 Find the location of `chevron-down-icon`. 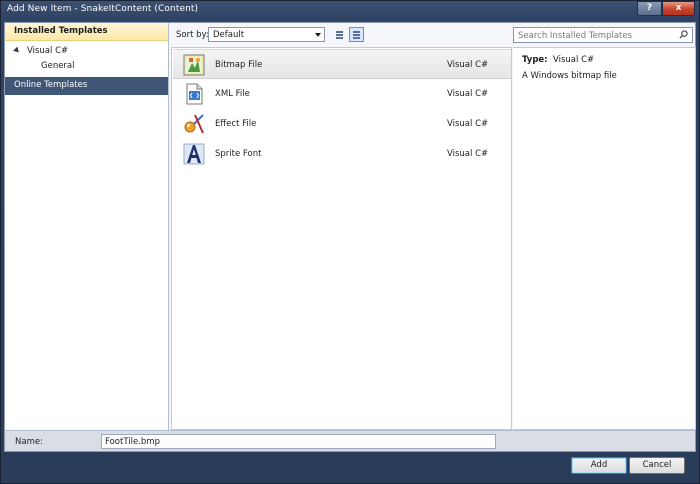

chevron-down-icon is located at coordinates (318, 35).